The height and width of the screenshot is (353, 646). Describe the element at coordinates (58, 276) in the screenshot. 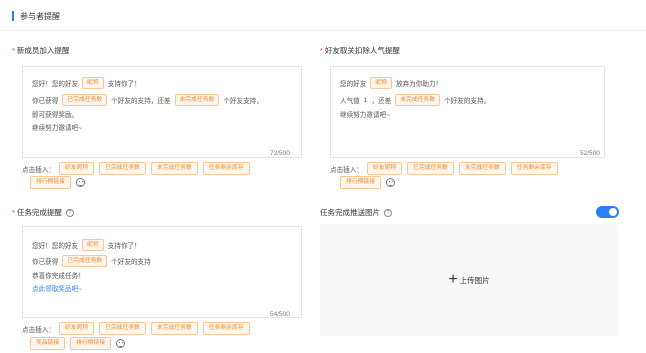

I see `editor-line: 恭喜你完成任务！` at that location.